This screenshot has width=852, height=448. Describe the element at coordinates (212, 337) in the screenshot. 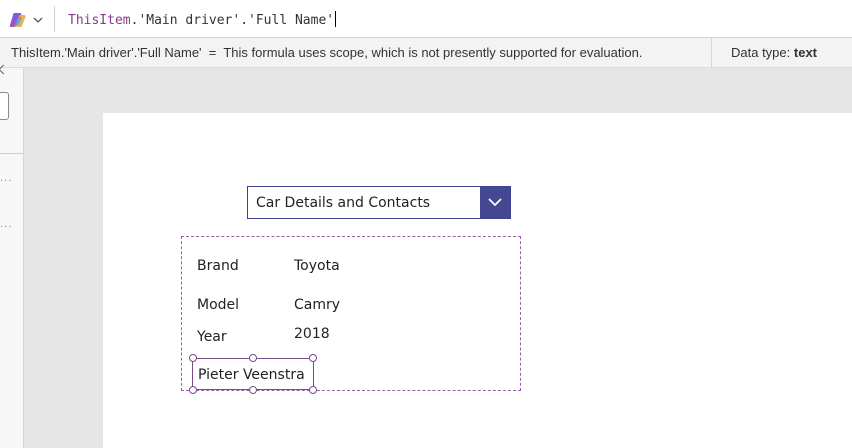

I see `year-label: Year` at that location.